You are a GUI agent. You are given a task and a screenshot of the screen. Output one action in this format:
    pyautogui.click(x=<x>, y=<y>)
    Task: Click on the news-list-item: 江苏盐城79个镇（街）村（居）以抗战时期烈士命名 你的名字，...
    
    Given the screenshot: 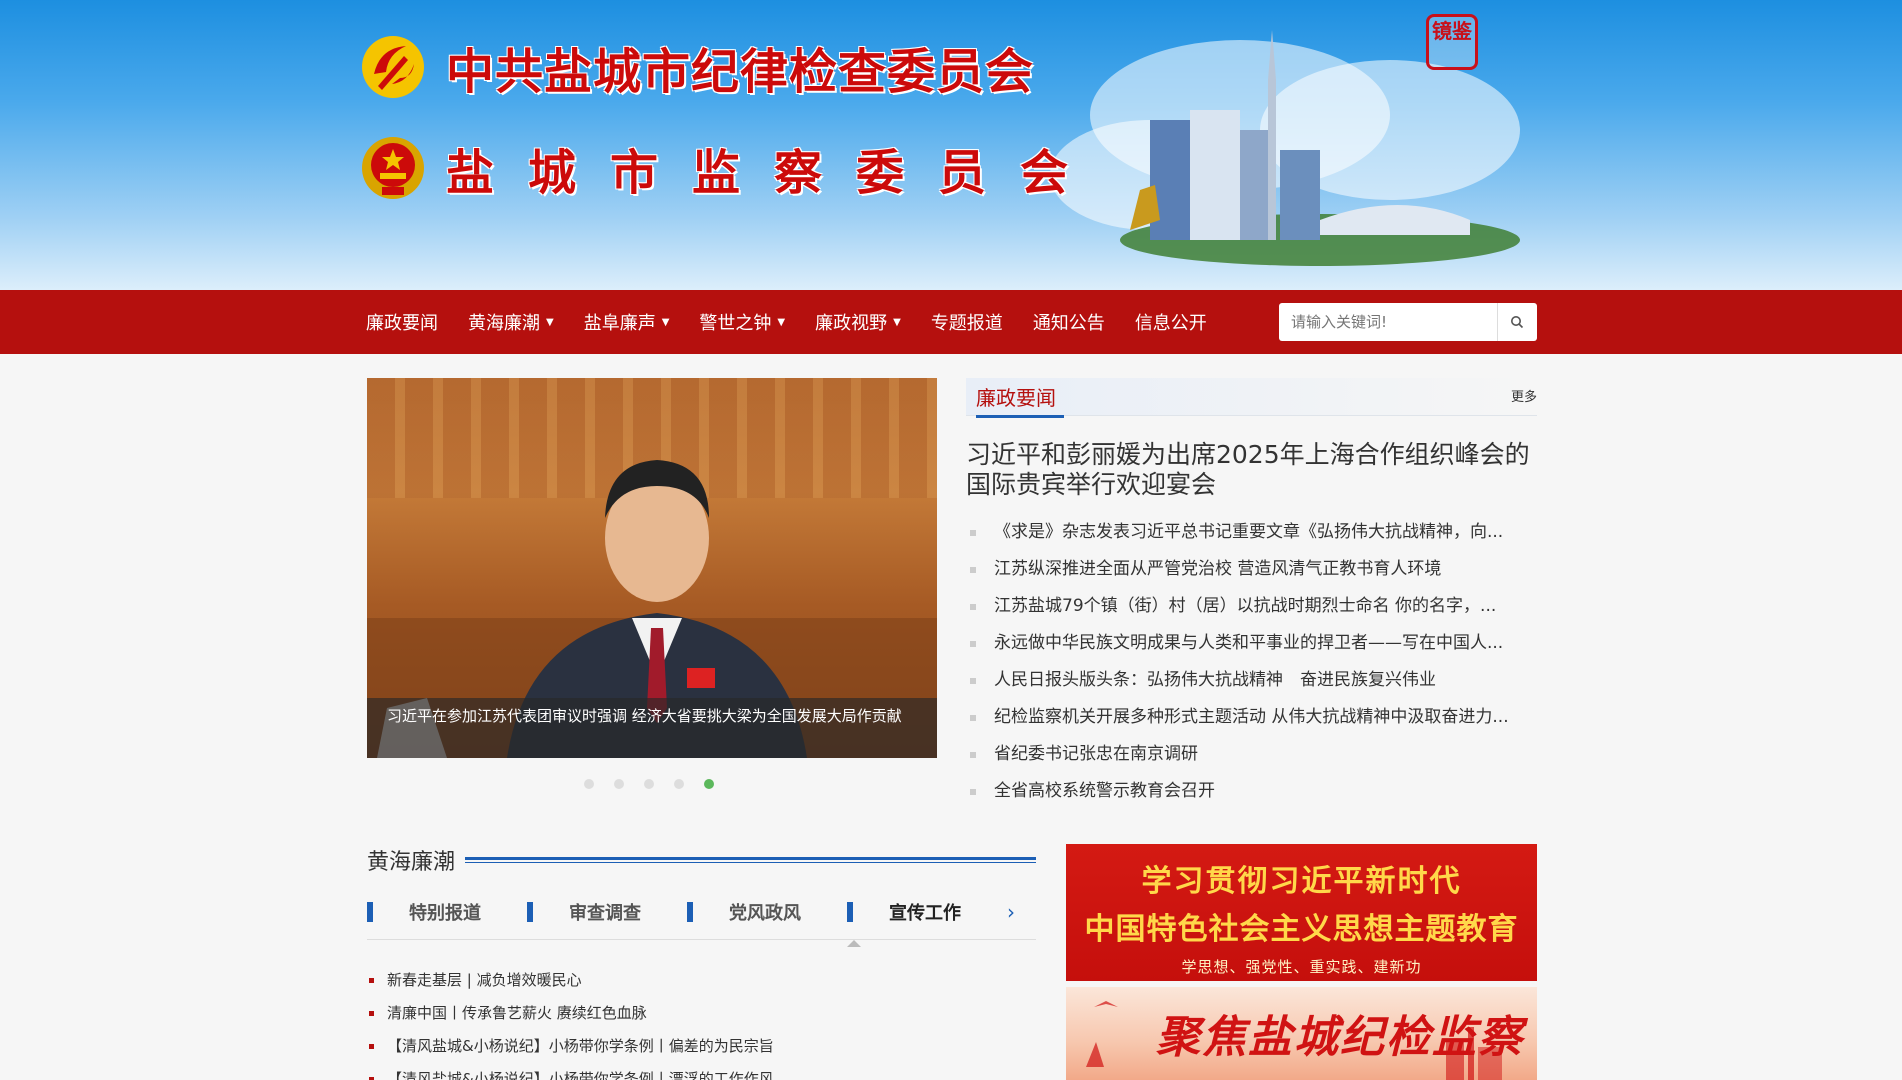 What is the action you would take?
    pyautogui.click(x=1251, y=606)
    